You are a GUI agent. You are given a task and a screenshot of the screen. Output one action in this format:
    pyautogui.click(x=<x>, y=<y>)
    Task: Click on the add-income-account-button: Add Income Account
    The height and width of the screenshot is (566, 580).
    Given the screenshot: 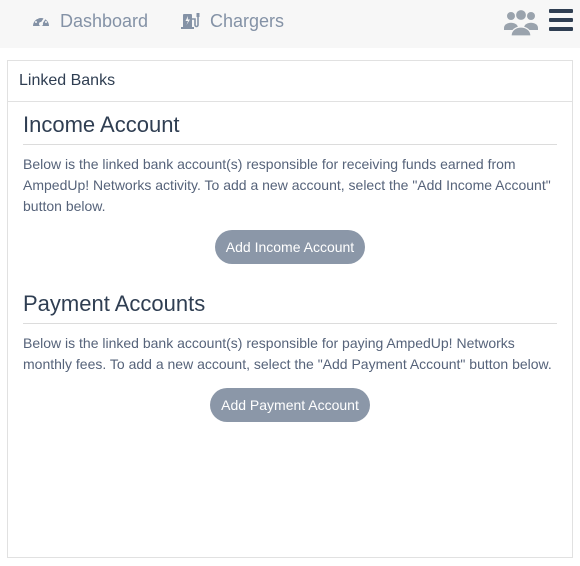 What is the action you would take?
    pyautogui.click(x=290, y=247)
    